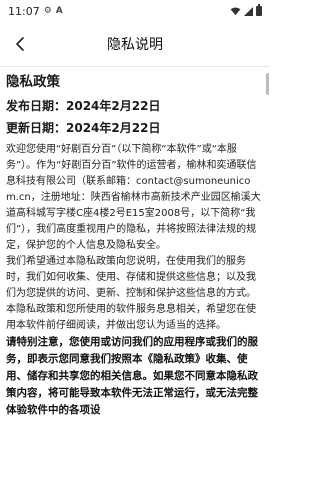 The width and height of the screenshot is (320, 480). Describe the element at coordinates (235, 10) in the screenshot. I see `wifi-icon` at that location.